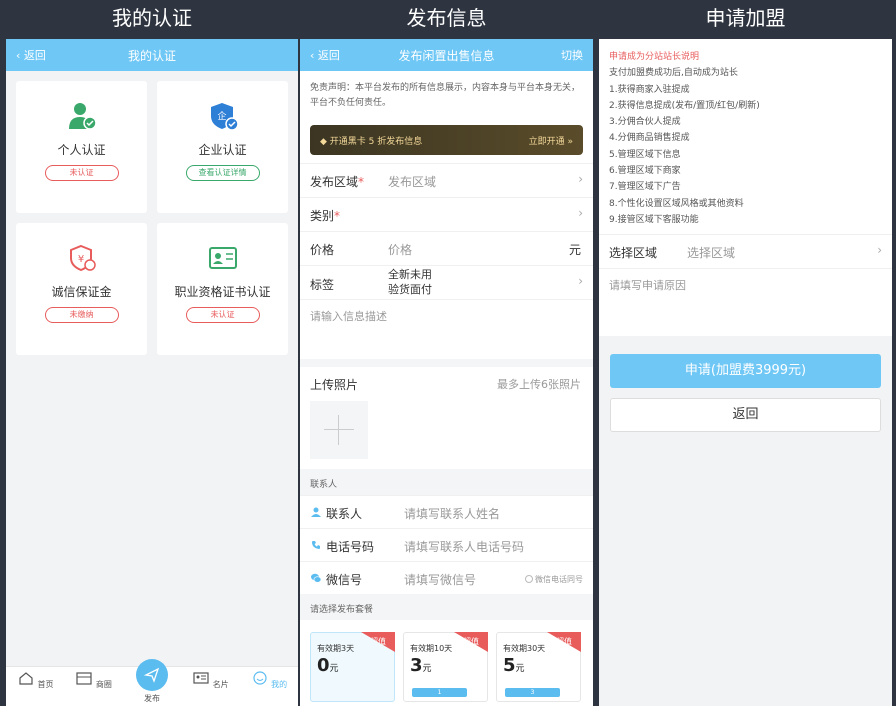 Image resolution: width=896 pixels, height=706 pixels. Describe the element at coordinates (336, 648) in the screenshot. I see `package-title: 有效期3天` at that location.